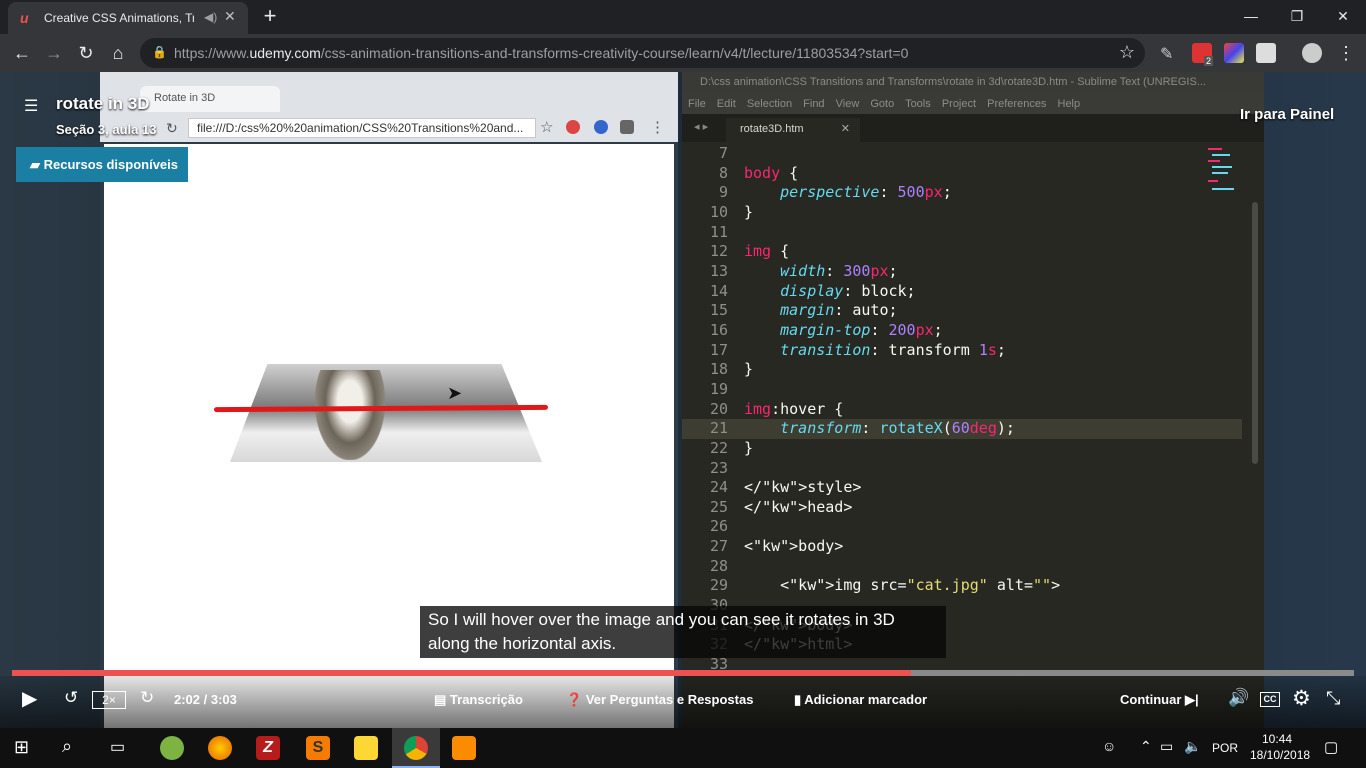  What do you see at coordinates (1301, 698) in the screenshot?
I see `settings-gear-icon: ⚙` at bounding box center [1301, 698].